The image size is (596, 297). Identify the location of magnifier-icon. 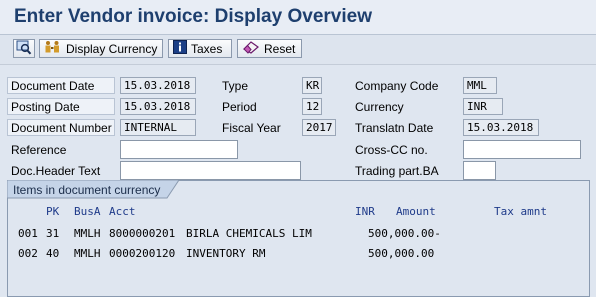
(24, 49).